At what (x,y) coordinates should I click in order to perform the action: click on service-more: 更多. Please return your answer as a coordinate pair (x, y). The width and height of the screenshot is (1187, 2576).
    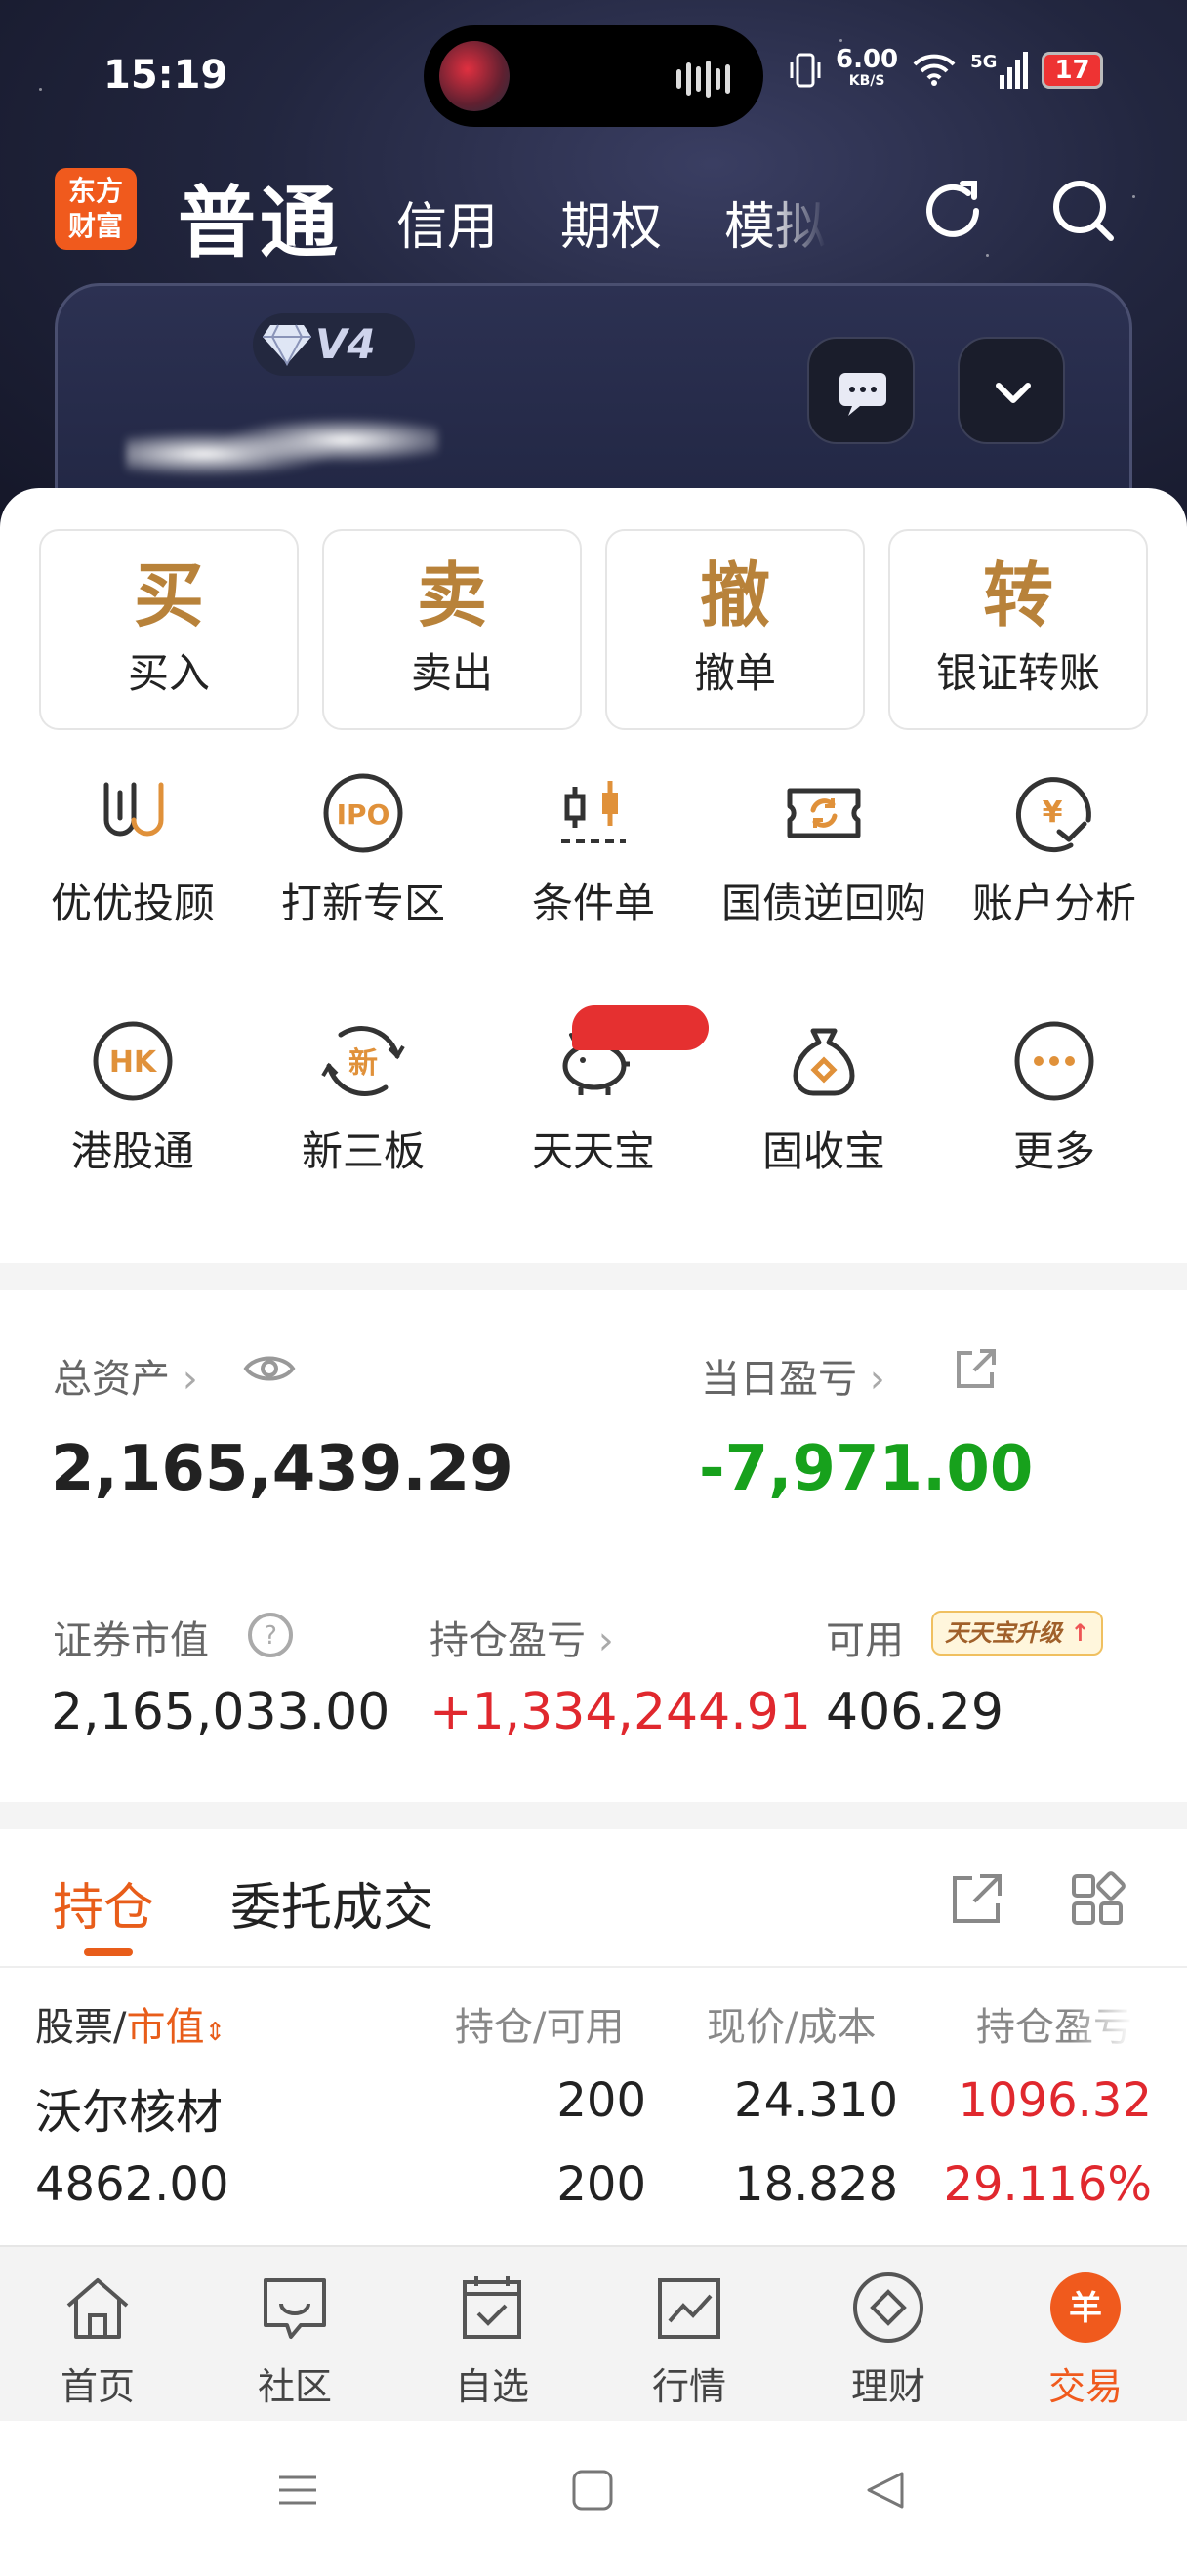
    Looking at the image, I should click on (1054, 1098).